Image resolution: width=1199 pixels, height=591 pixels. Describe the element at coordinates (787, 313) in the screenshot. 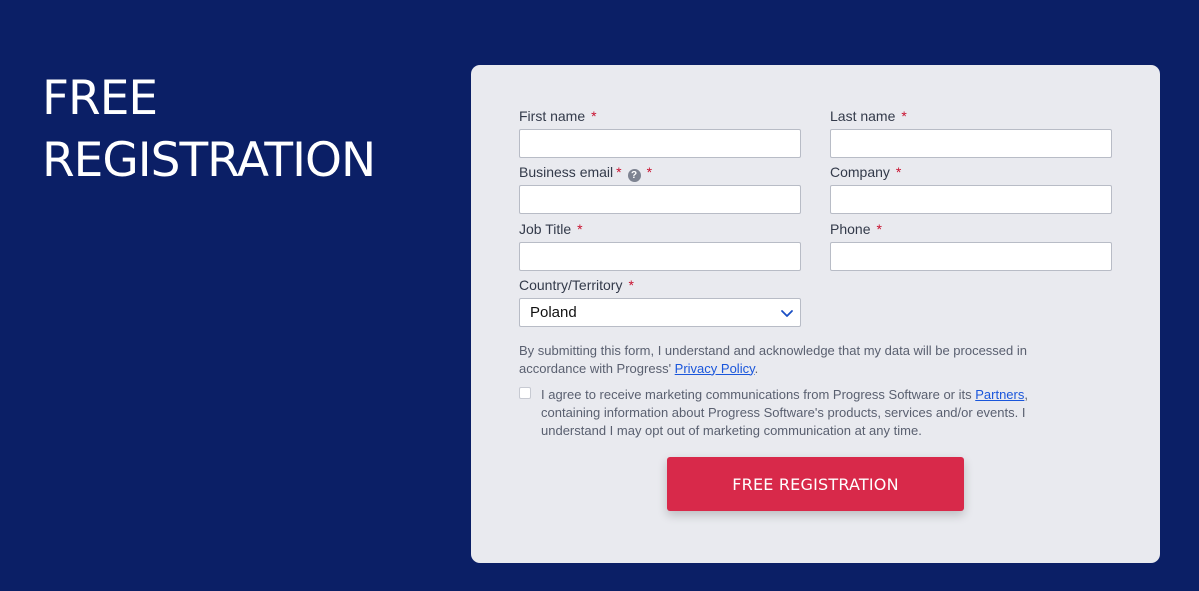

I see `chevron-down-icon` at that location.